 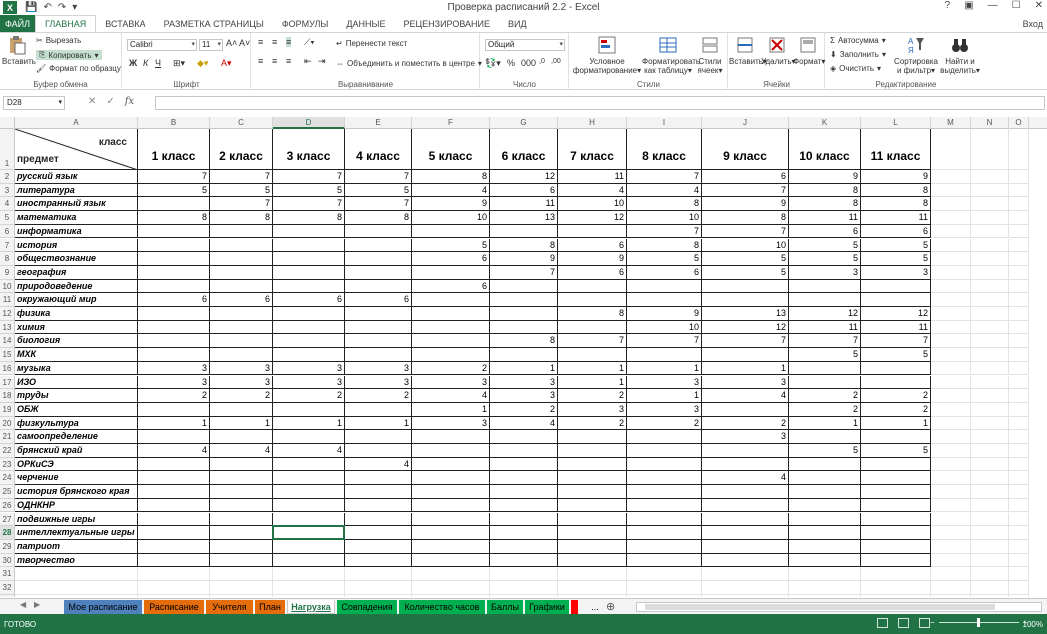 I want to click on close-icon: ✕, so click(x=1039, y=5).